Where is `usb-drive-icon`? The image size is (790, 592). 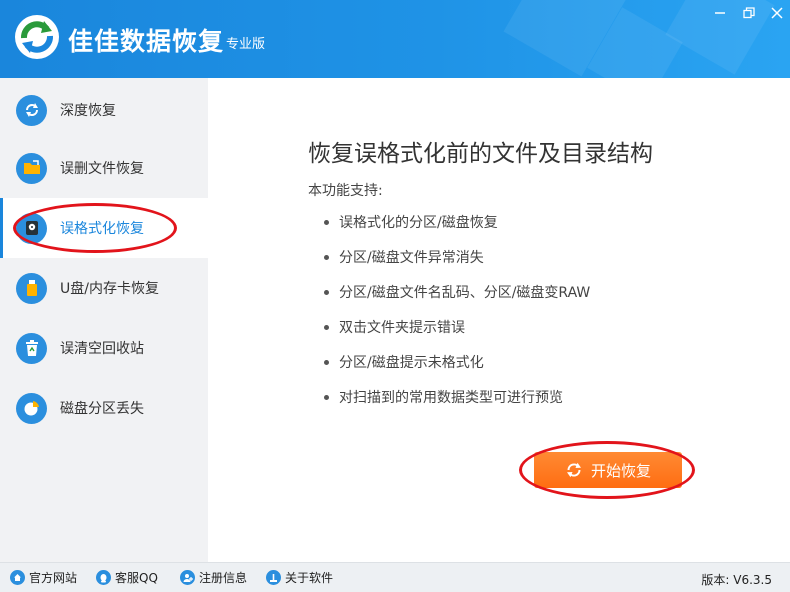 usb-drive-icon is located at coordinates (31, 288).